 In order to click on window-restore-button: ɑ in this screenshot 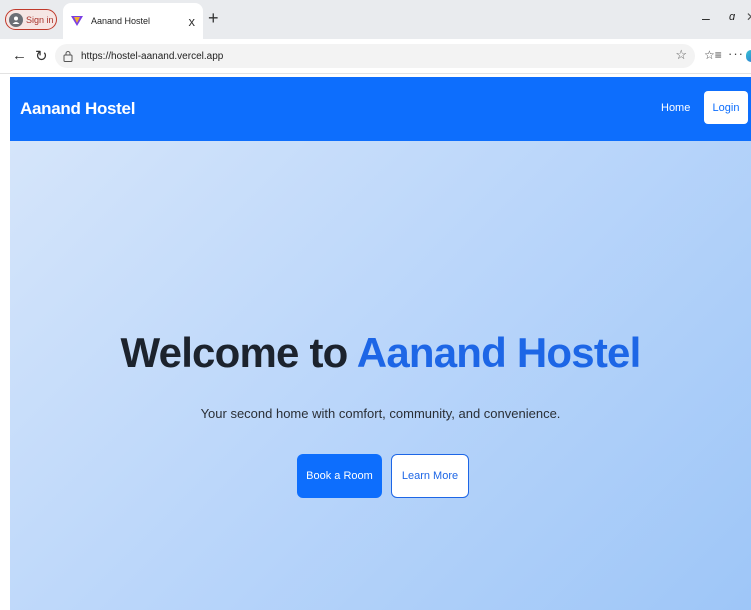, I will do `click(732, 17)`.